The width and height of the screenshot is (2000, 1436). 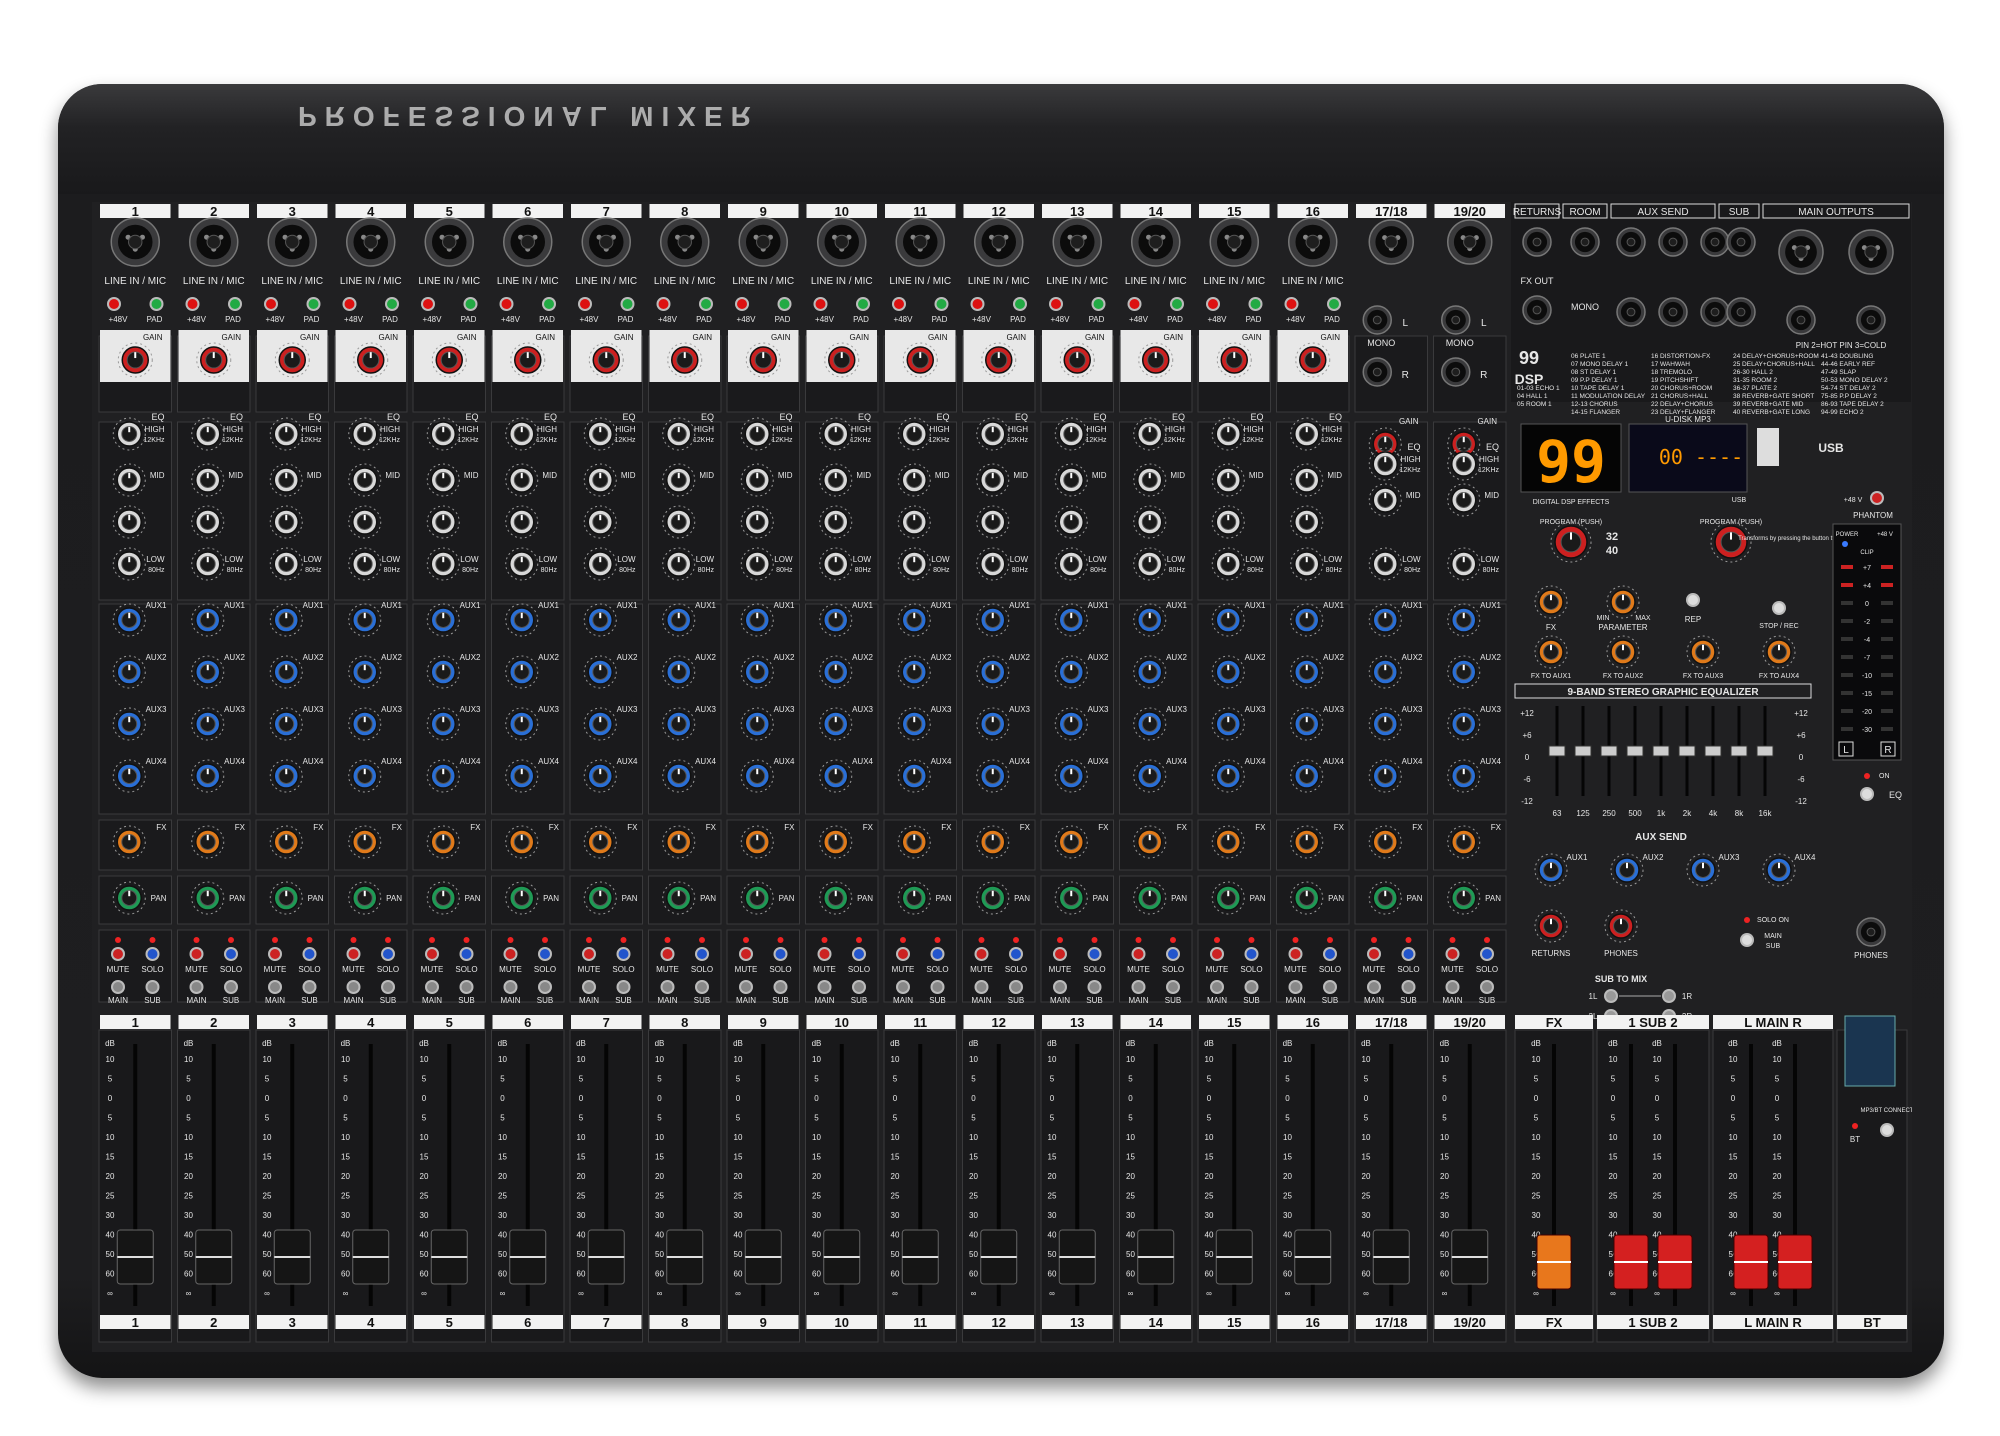 I want to click on geq-fader-4k, so click(x=1713, y=751).